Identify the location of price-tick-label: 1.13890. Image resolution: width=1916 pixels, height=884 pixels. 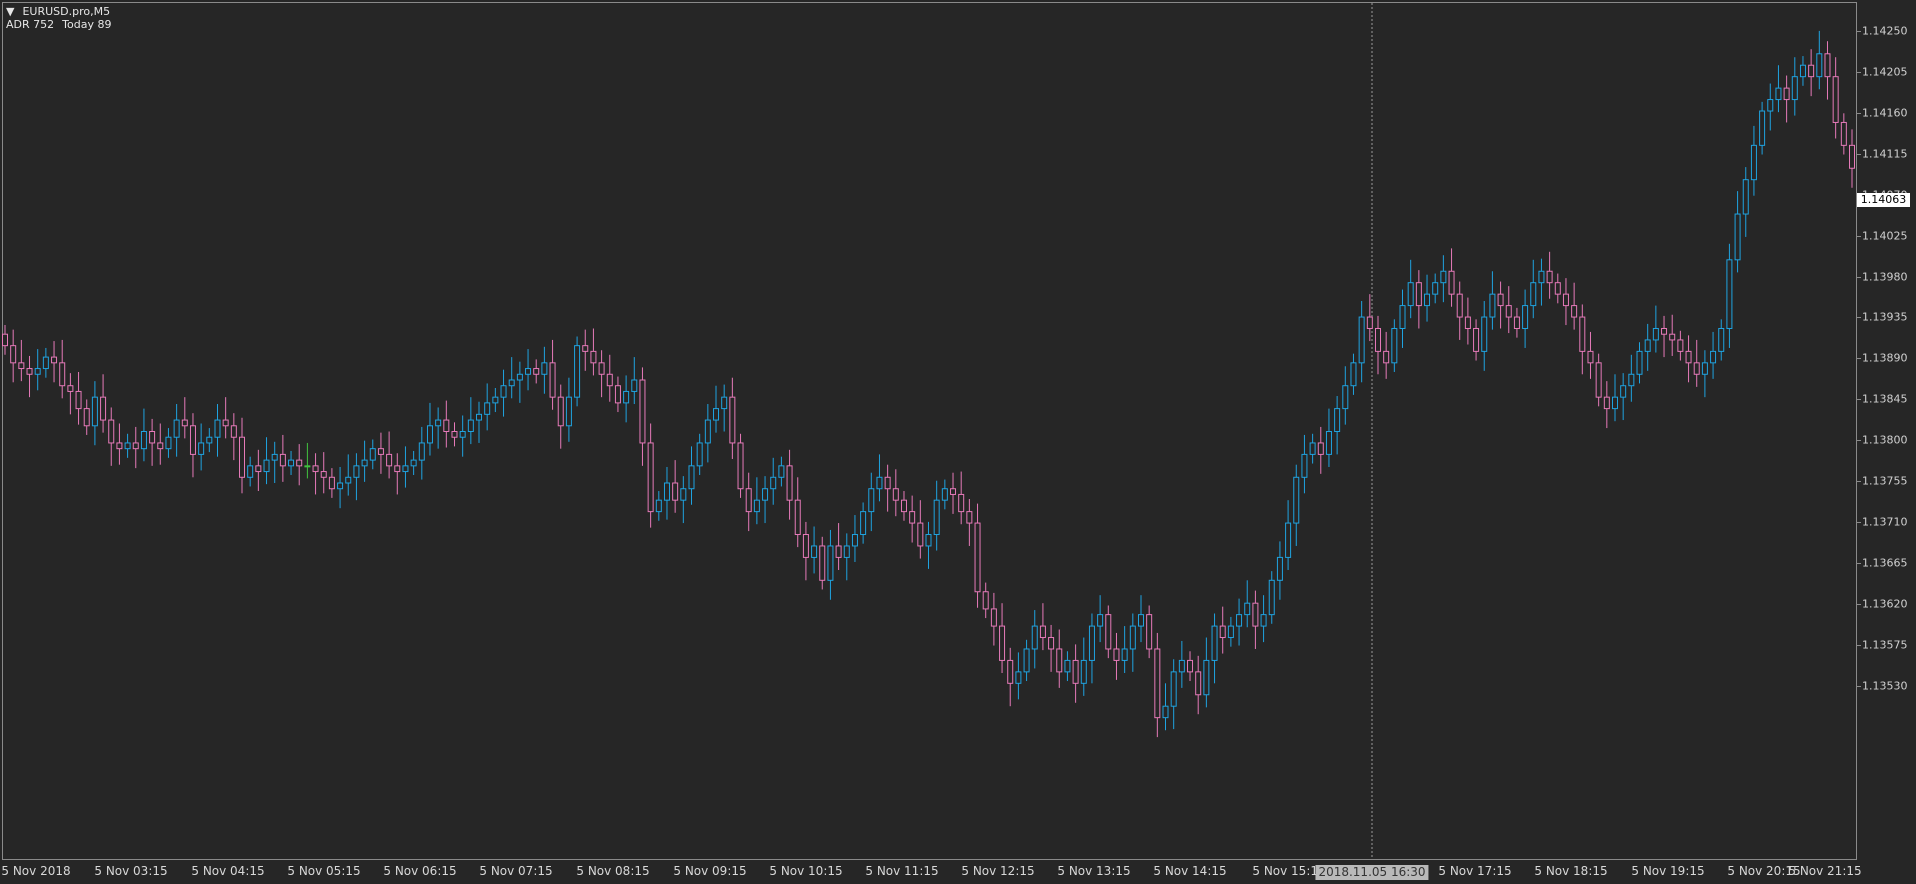
(1885, 358).